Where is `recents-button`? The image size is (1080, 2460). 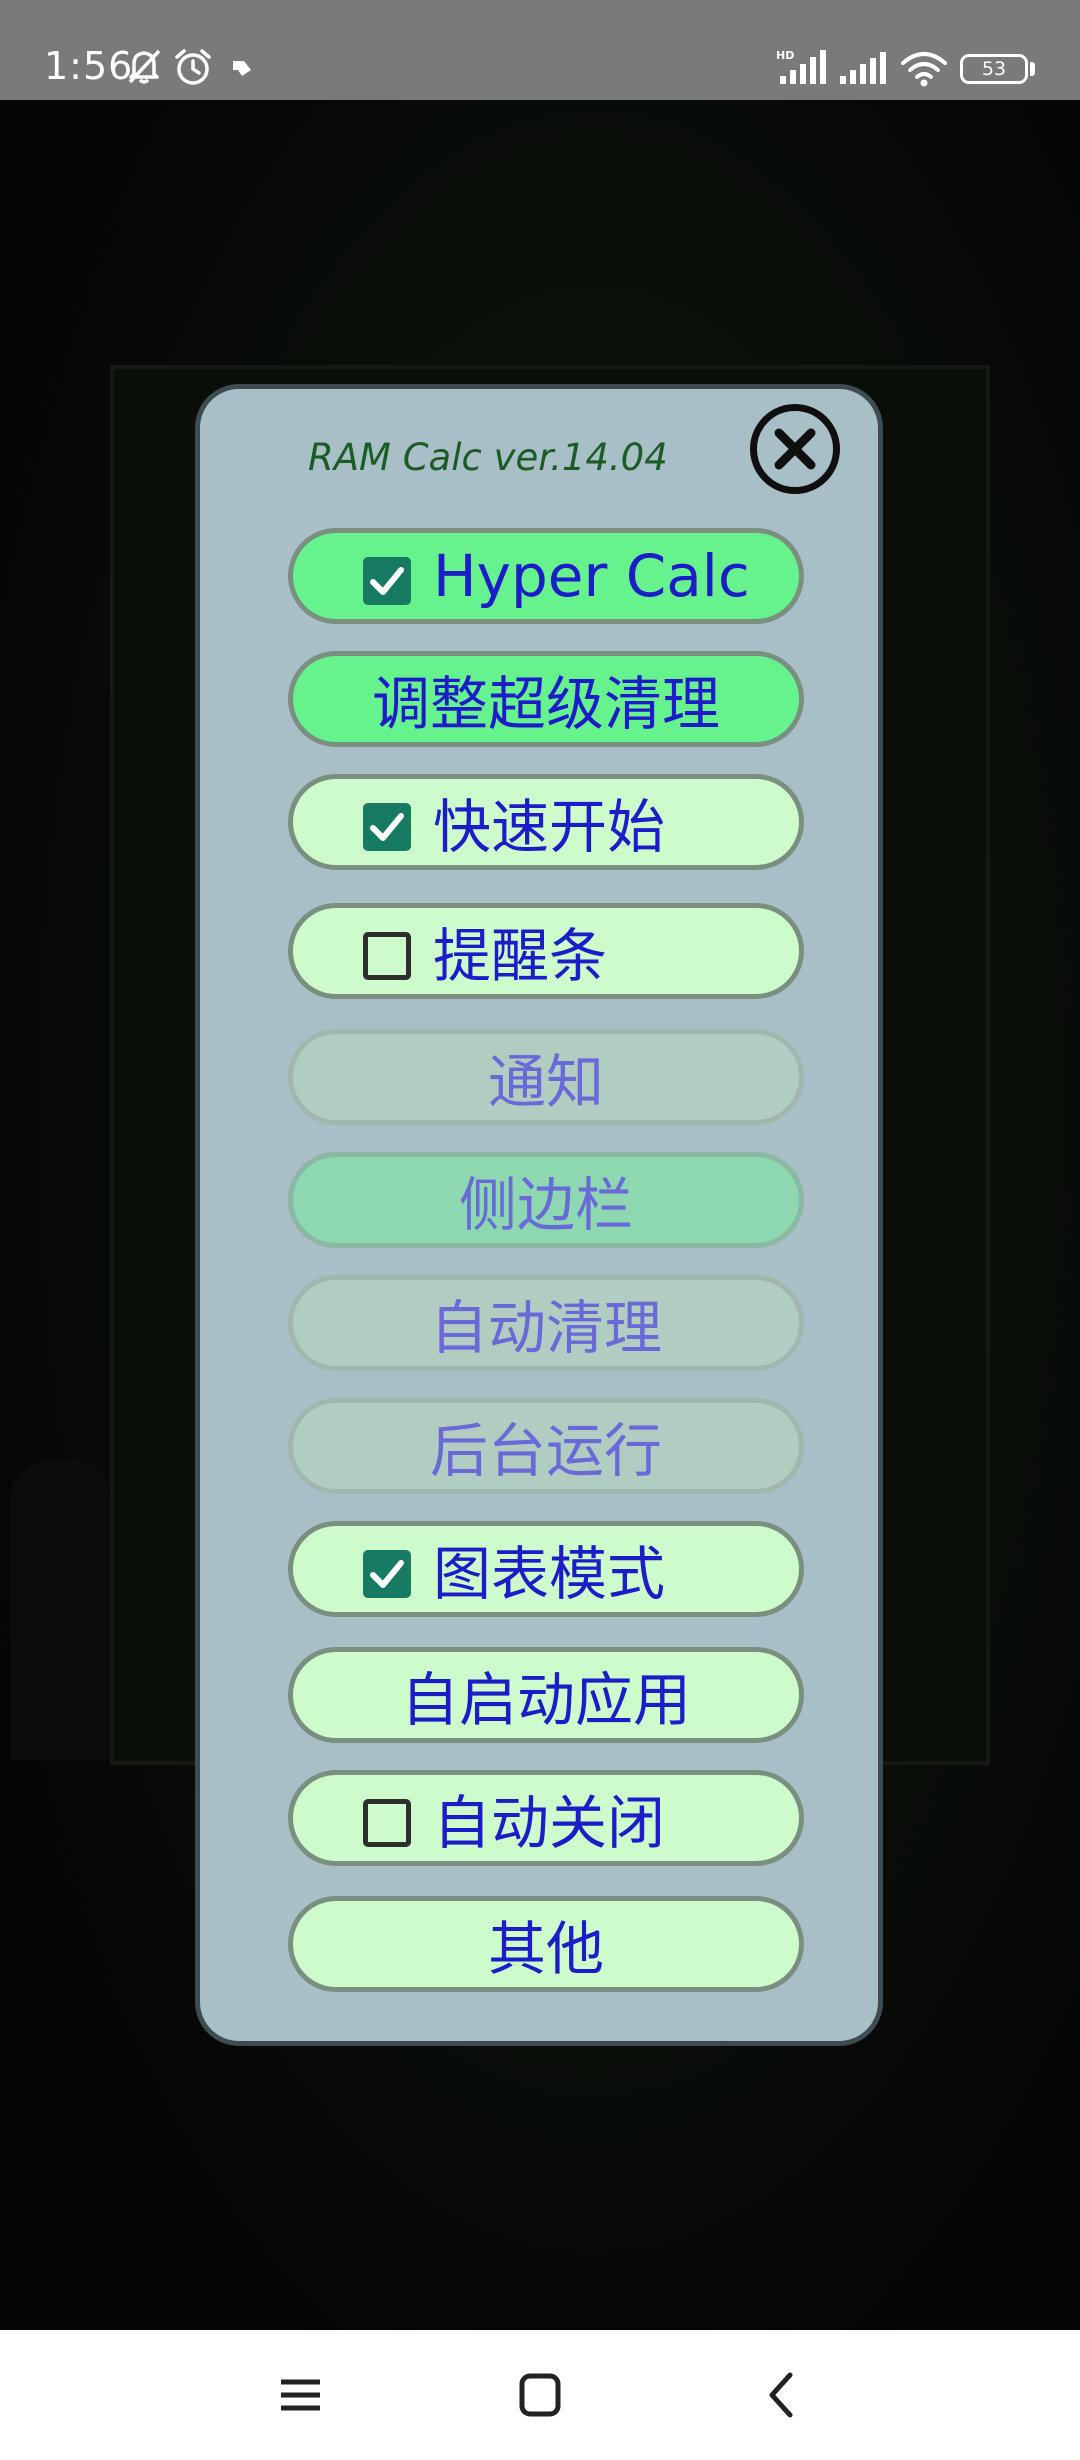
recents-button is located at coordinates (300, 2395).